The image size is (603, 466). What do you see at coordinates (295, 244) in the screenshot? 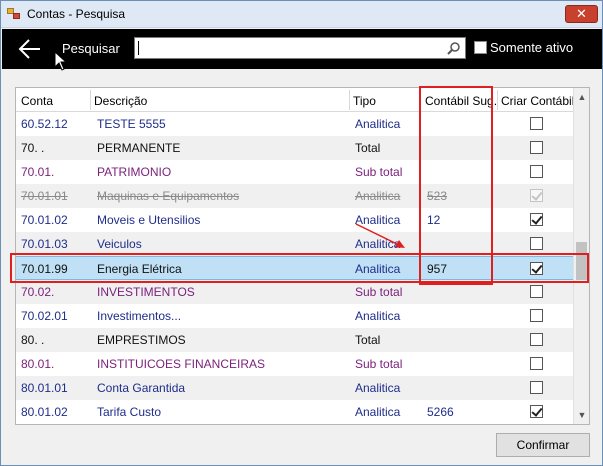
I see `table-row: 70.01.03 Veiculos Analitica` at bounding box center [295, 244].